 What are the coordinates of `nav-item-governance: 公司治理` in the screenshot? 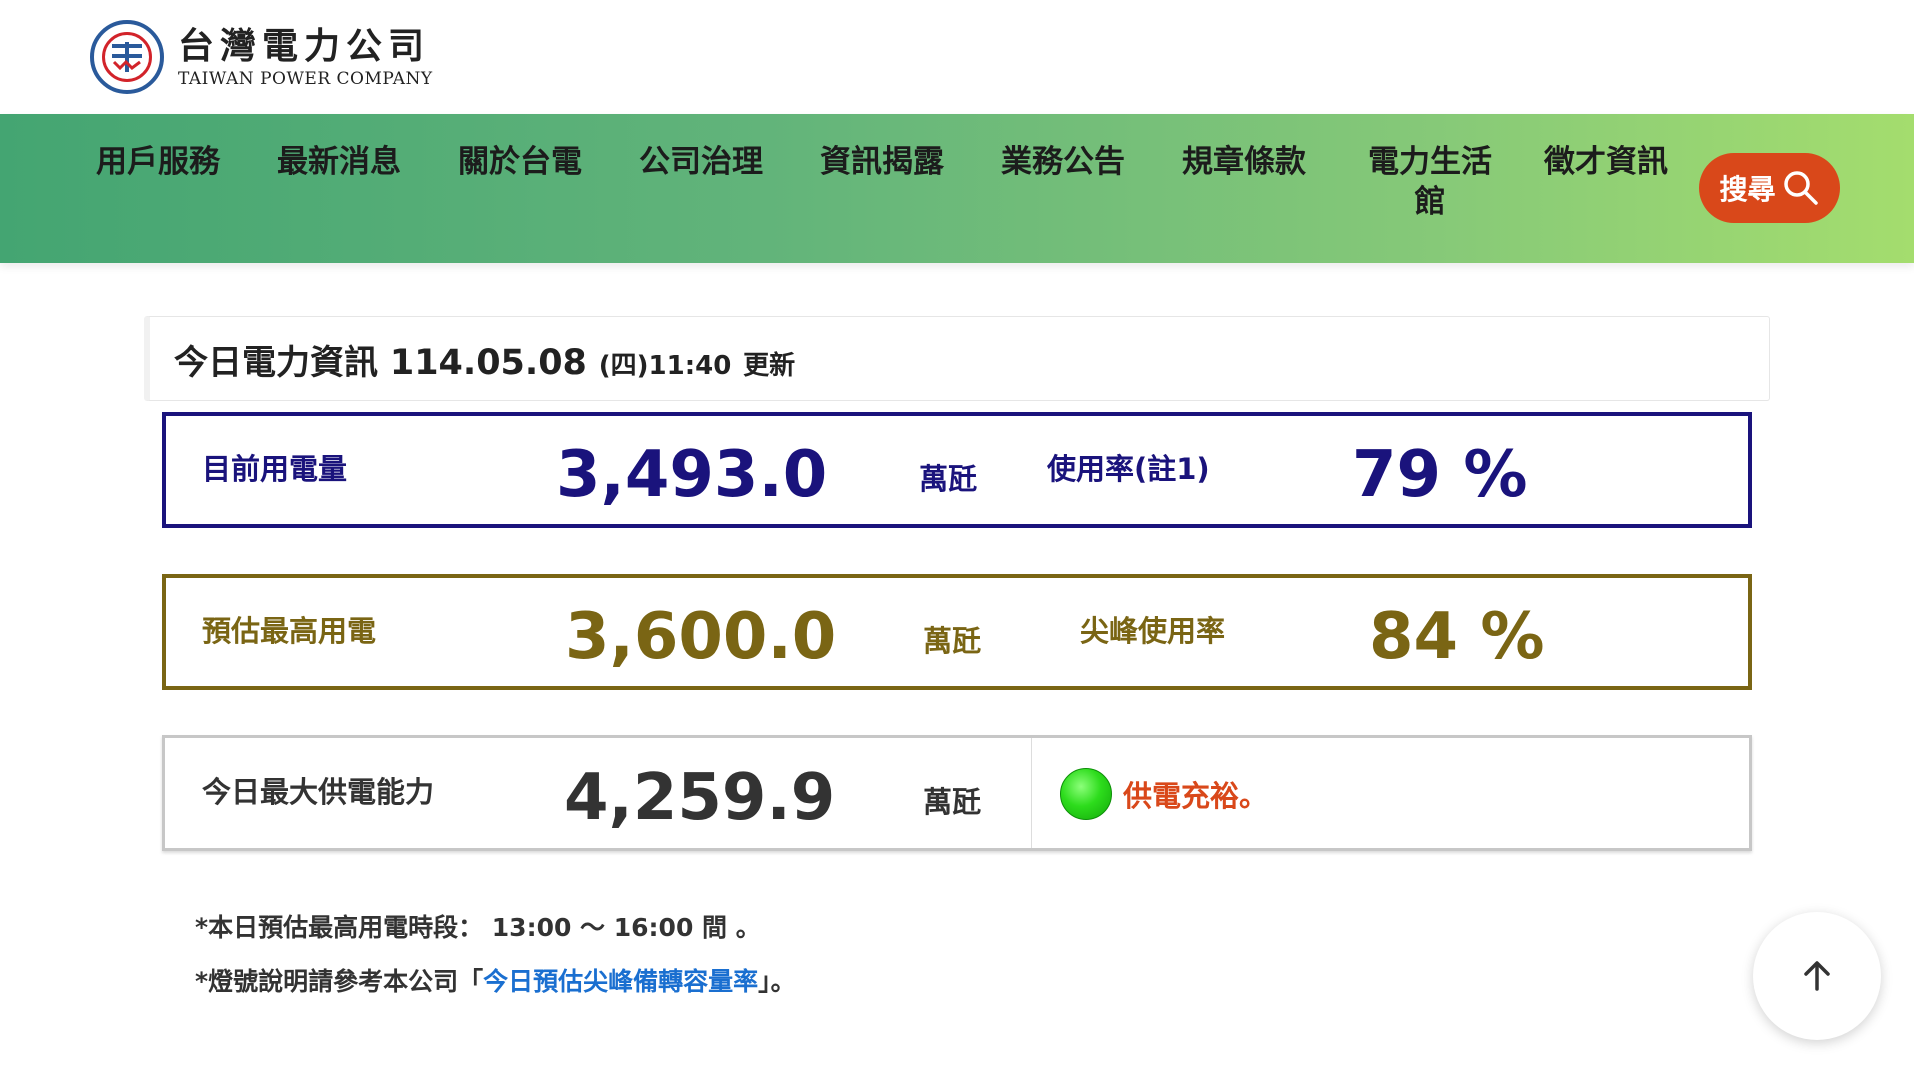 It's located at (706, 182).